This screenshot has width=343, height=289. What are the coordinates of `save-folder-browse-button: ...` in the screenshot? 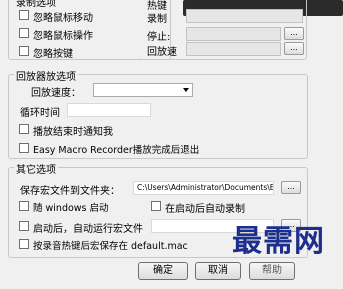 It's located at (291, 187).